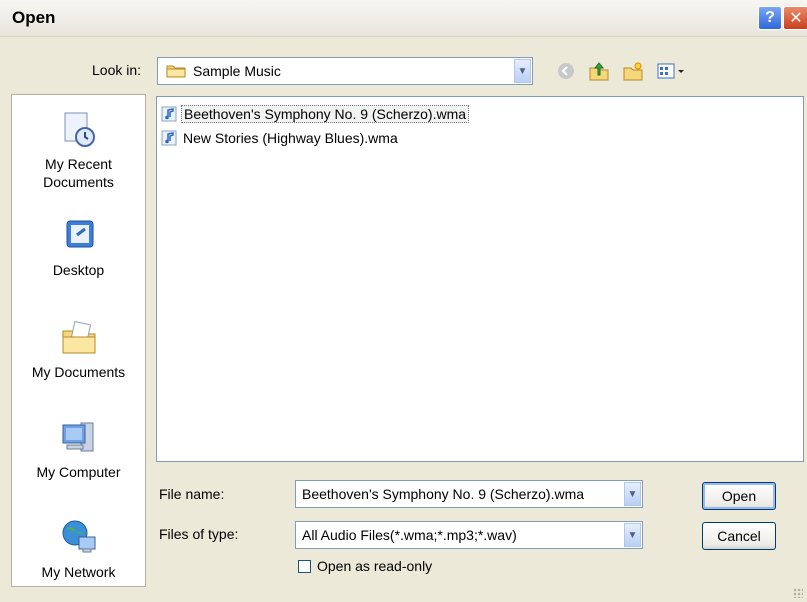 The width and height of the screenshot is (807, 602). I want to click on help-button: ?, so click(770, 18).